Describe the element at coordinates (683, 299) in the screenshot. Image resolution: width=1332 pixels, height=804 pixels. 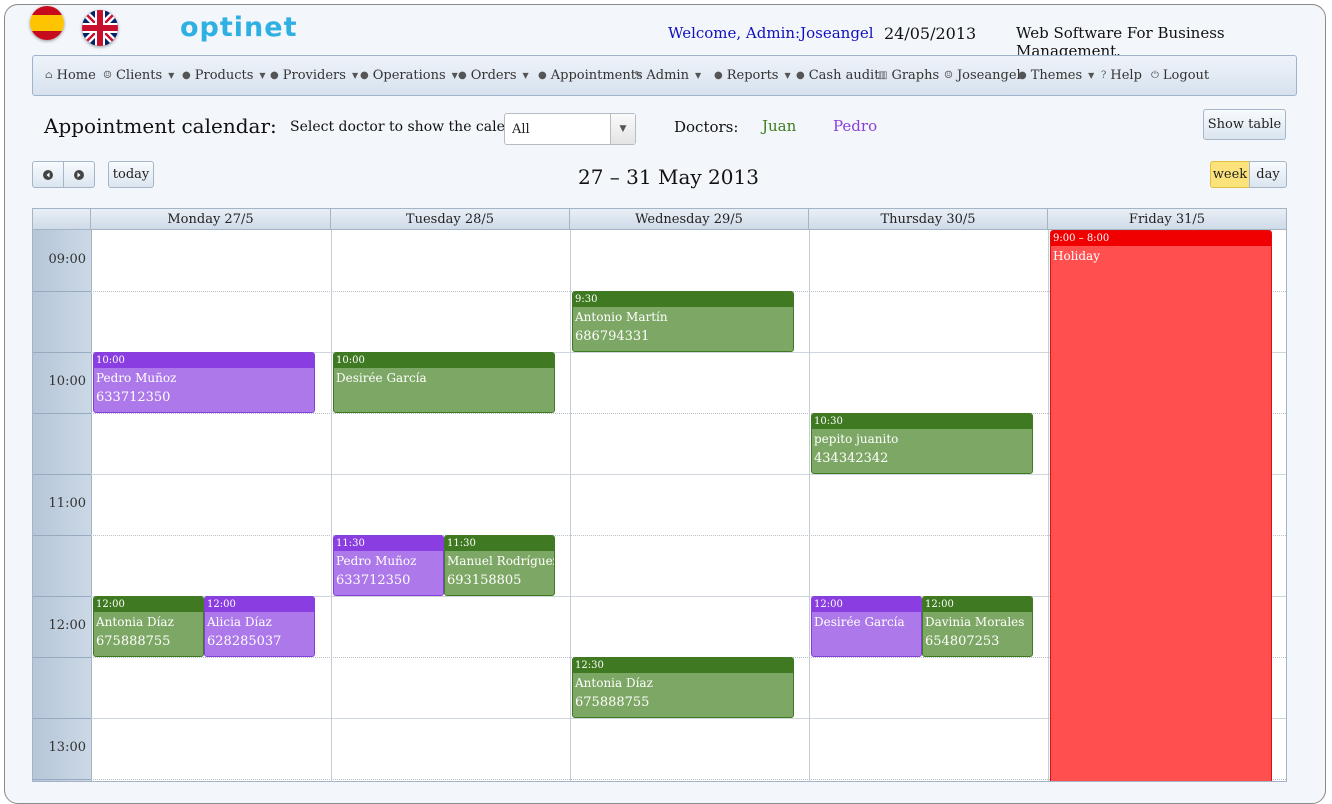
I see `event-time: 9:30` at that location.